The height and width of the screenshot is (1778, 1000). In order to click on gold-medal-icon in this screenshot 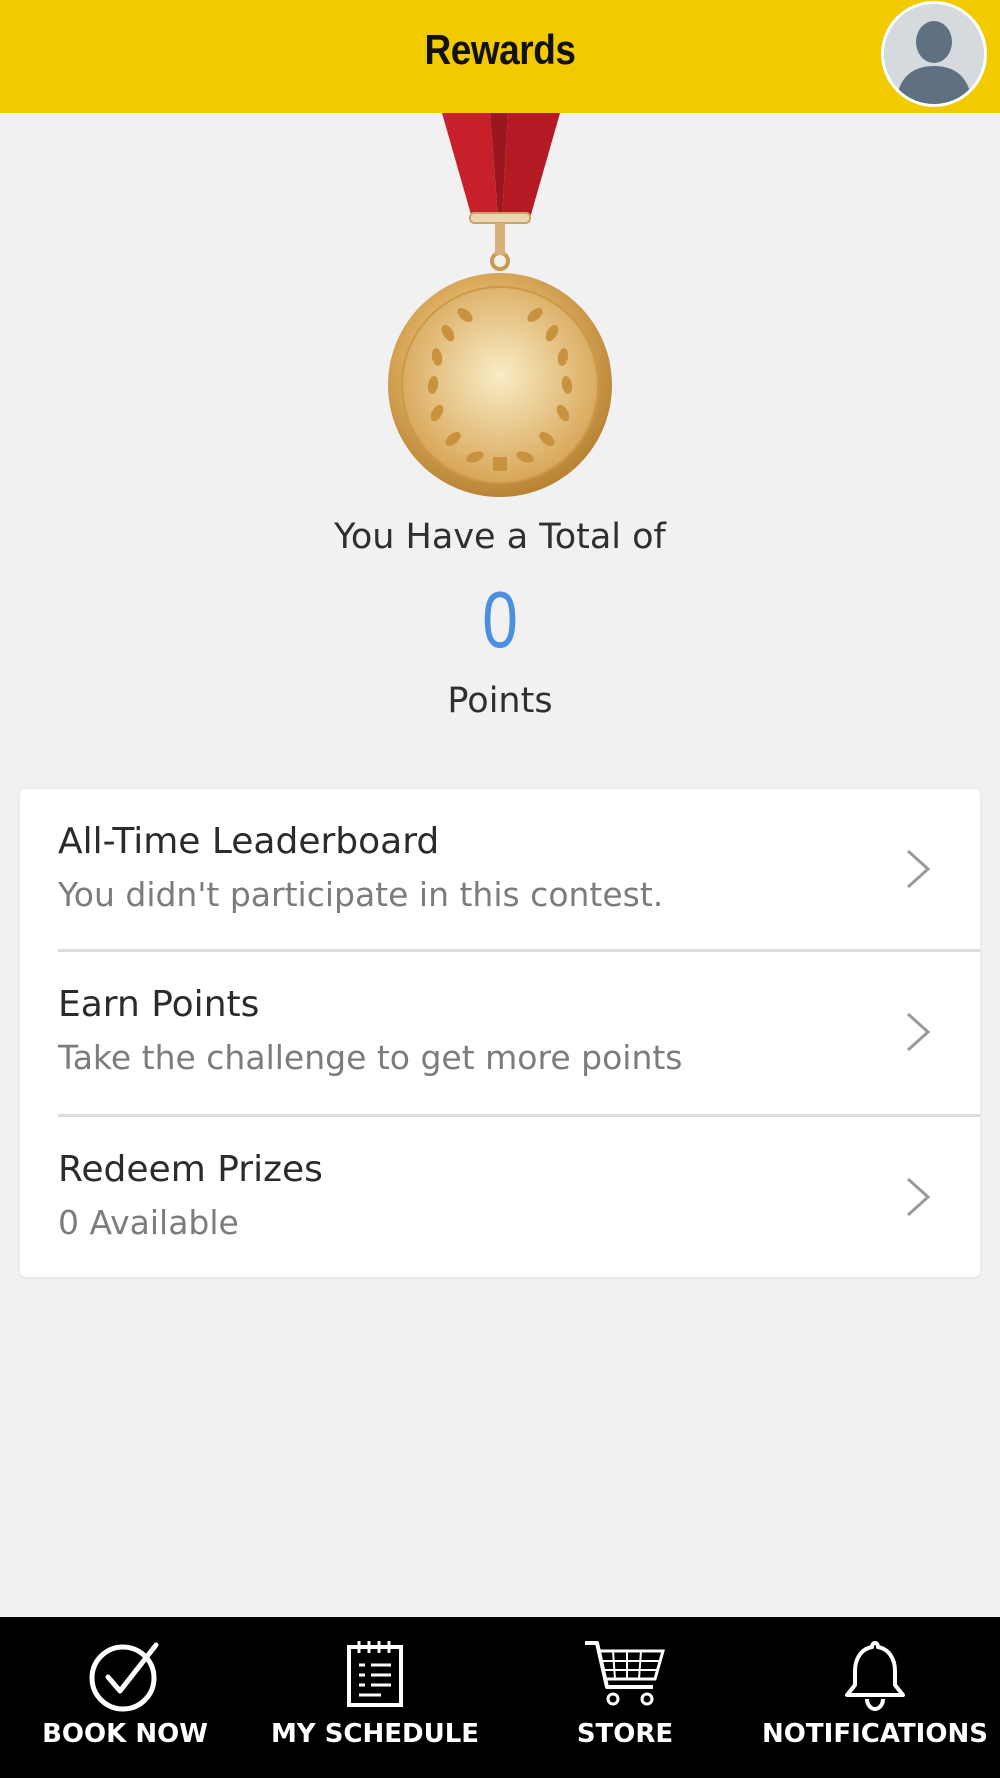, I will do `click(500, 308)`.